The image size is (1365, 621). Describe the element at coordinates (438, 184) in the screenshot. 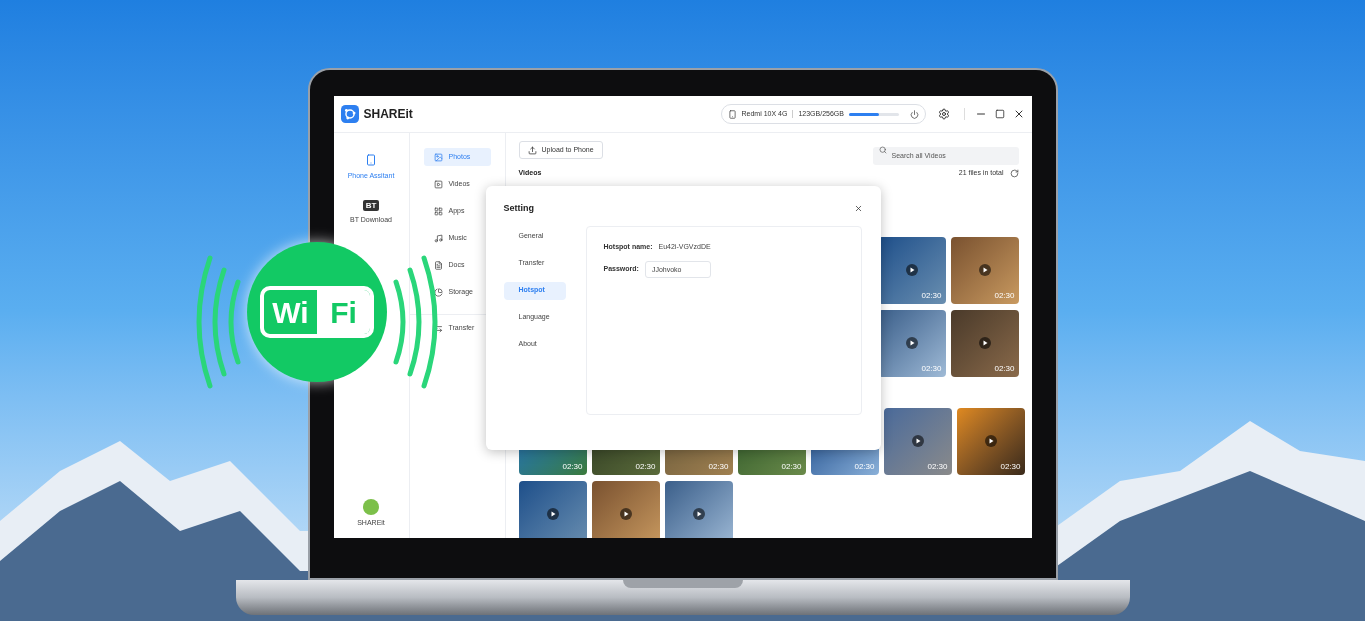

I see `video-icon` at that location.